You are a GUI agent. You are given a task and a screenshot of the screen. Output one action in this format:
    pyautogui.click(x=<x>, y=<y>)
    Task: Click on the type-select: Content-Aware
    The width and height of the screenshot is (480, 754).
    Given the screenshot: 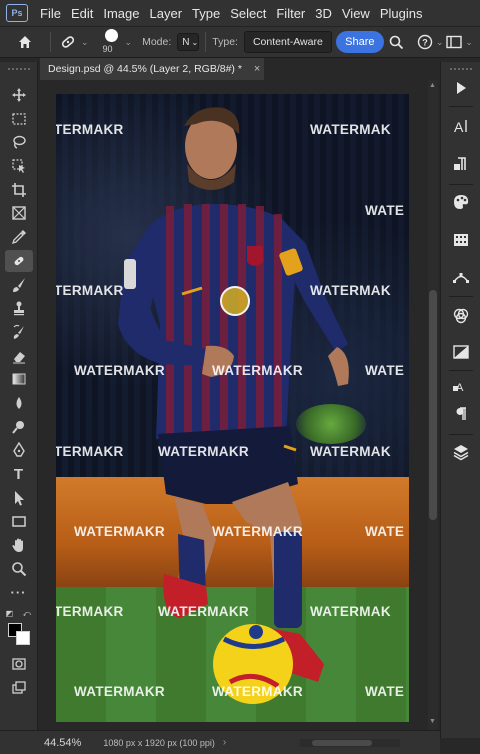 What is the action you would take?
    pyautogui.click(x=287, y=42)
    